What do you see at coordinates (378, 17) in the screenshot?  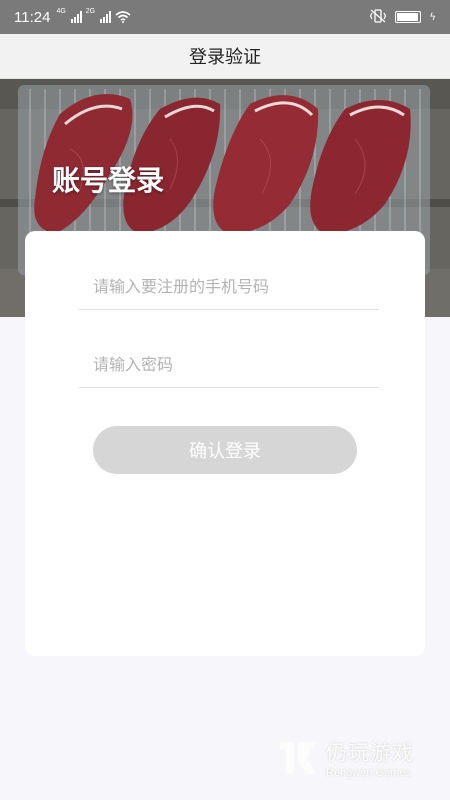 I see `vibrate-icon` at bounding box center [378, 17].